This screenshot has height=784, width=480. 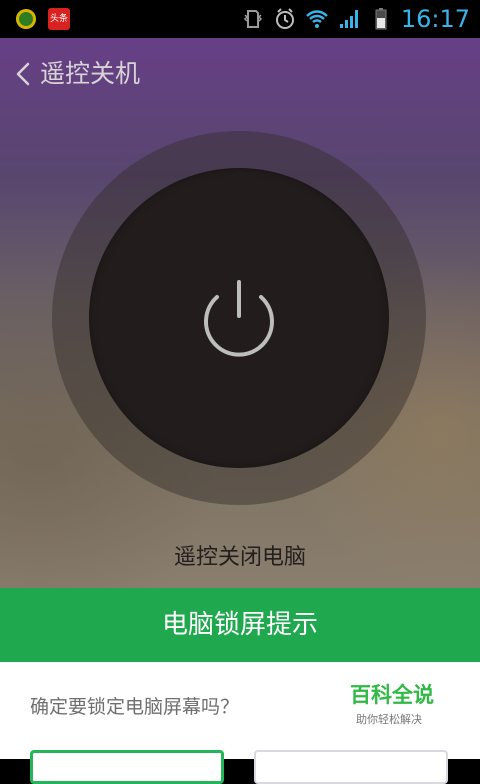 I want to click on chevron-left-icon, so click(x=24, y=74).